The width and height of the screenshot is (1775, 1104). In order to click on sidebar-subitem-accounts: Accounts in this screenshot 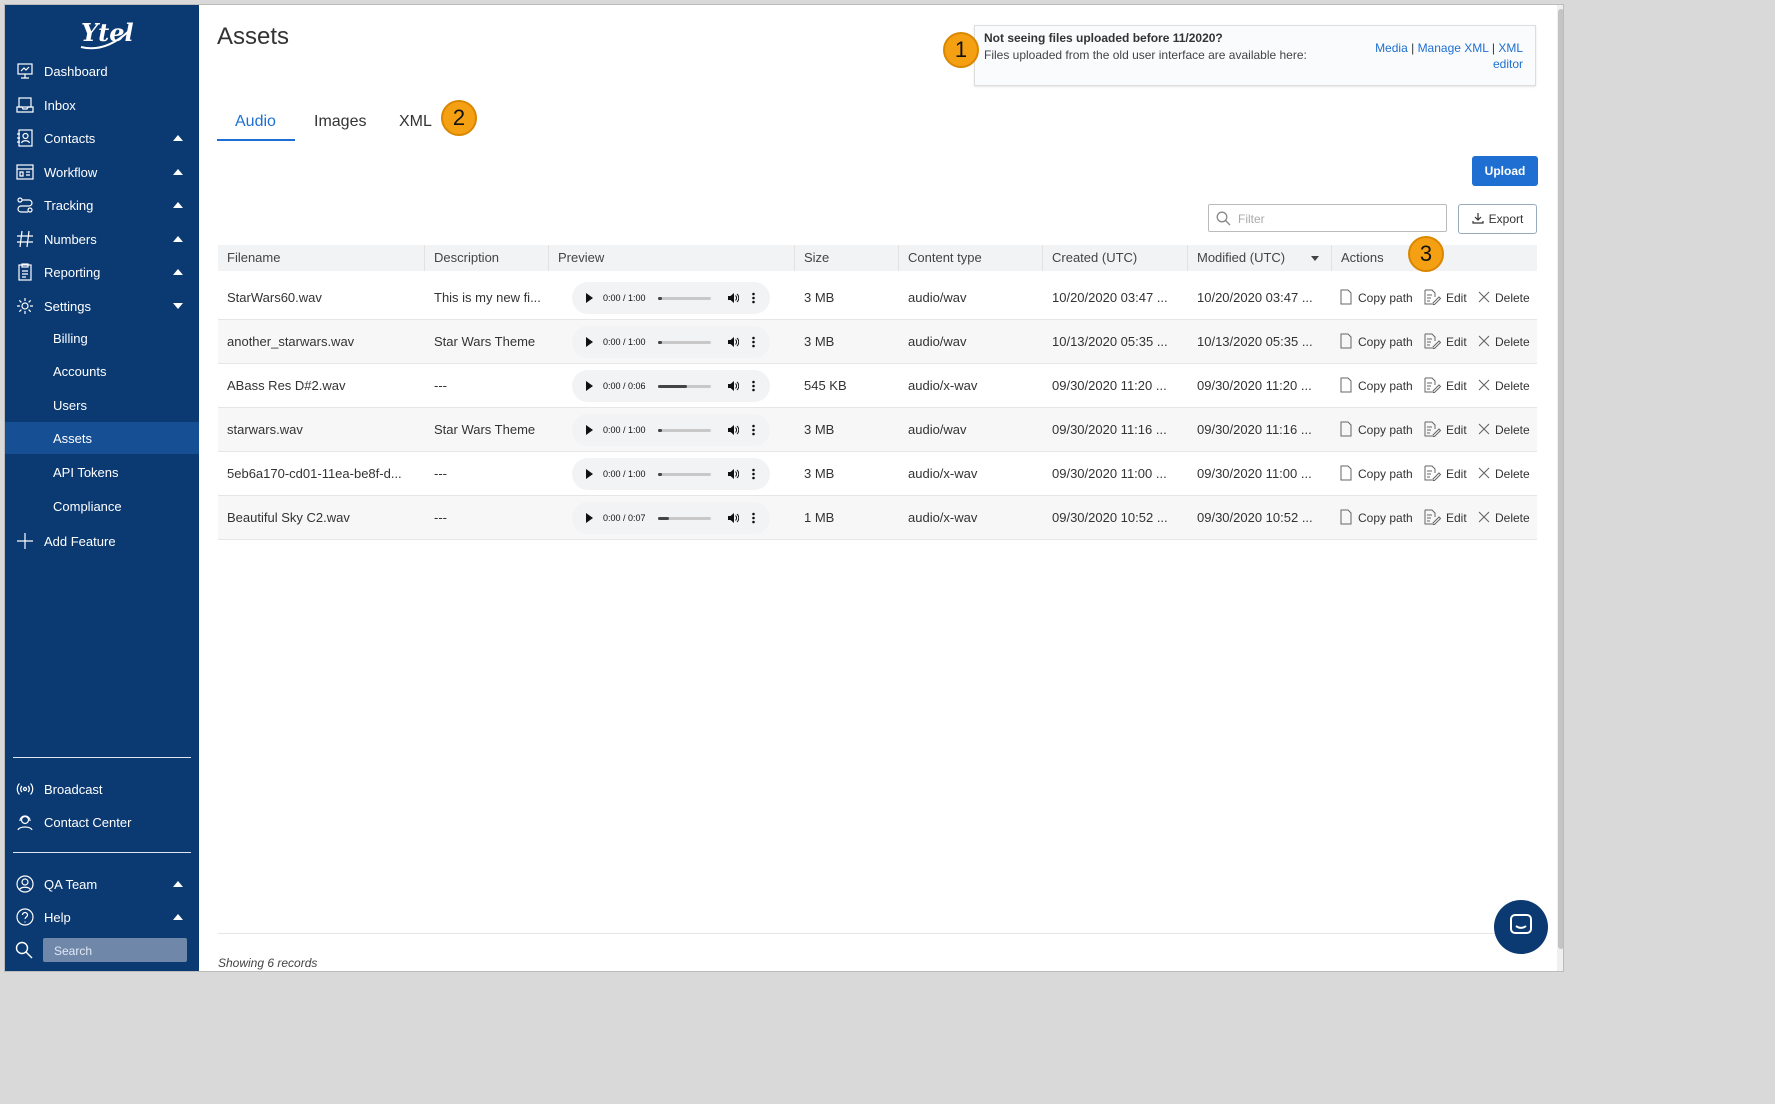, I will do `click(102, 371)`.